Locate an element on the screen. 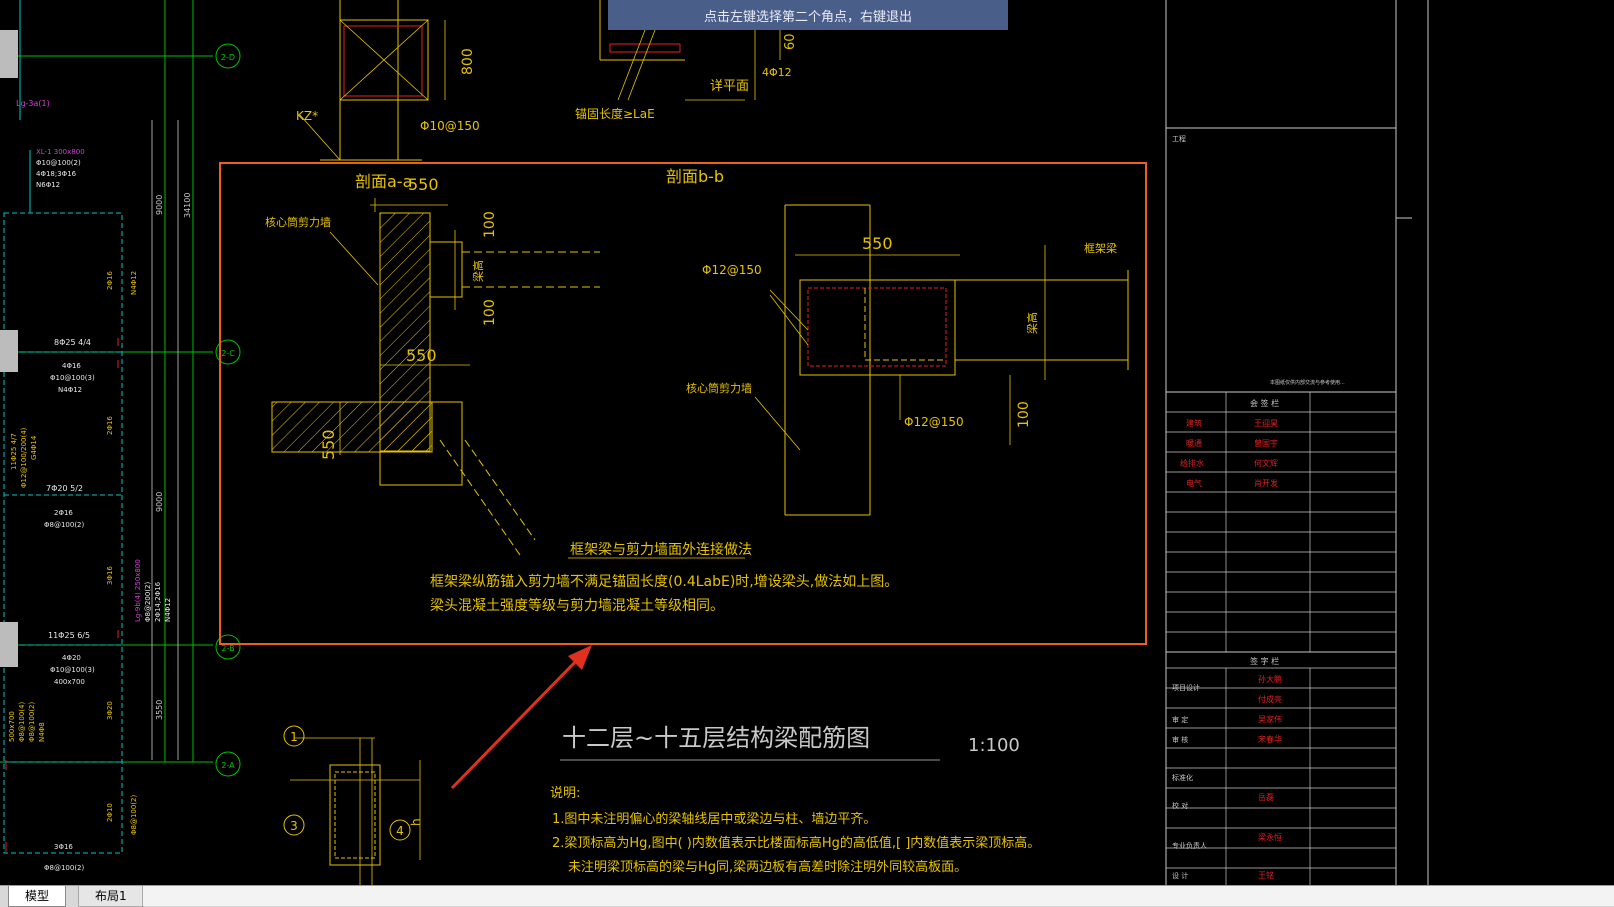  section-b-dim-100: 100 is located at coordinates (1024, 414).